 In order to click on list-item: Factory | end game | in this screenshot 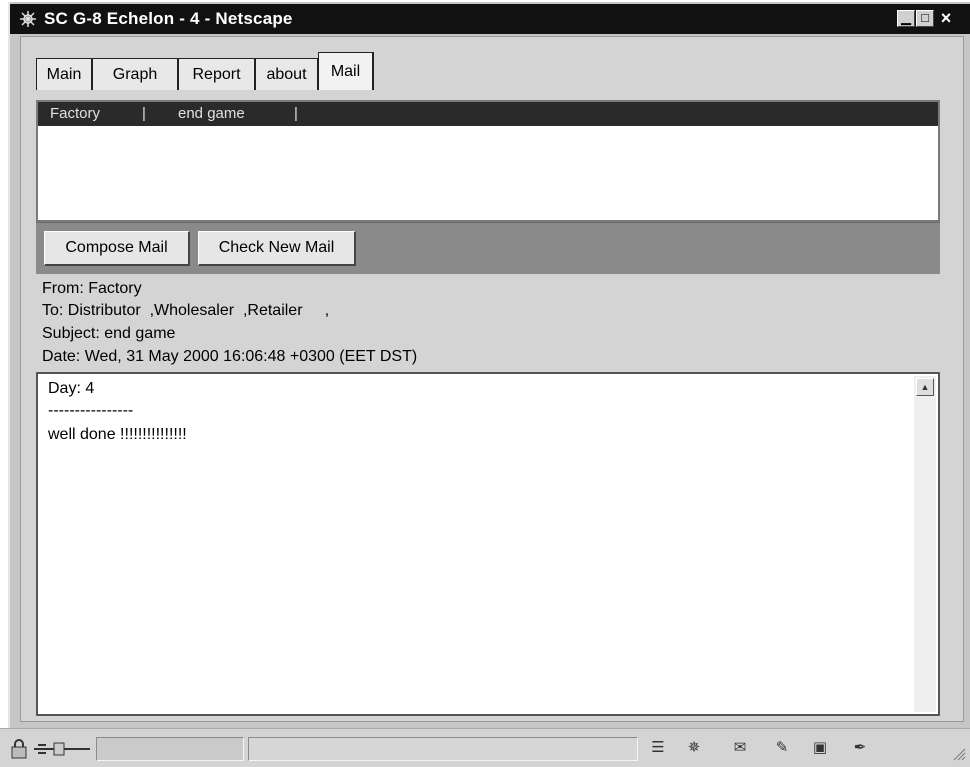, I will do `click(488, 114)`.